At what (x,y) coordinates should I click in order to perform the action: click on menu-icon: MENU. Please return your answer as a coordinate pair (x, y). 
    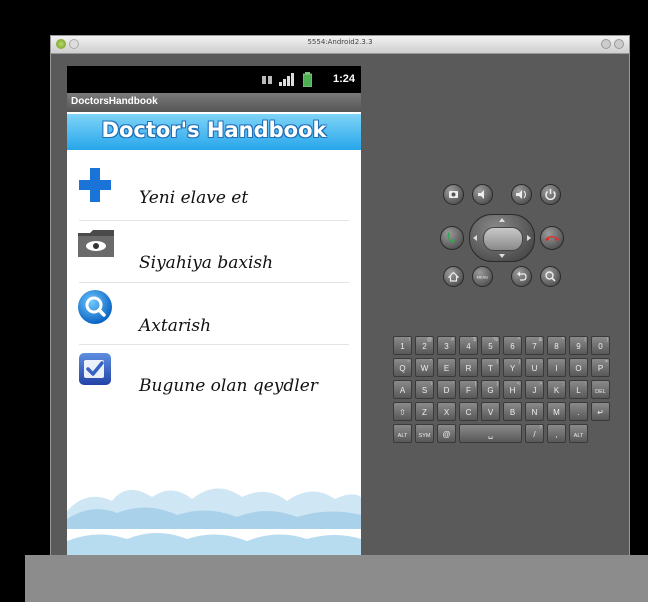
    Looking at the image, I should click on (483, 277).